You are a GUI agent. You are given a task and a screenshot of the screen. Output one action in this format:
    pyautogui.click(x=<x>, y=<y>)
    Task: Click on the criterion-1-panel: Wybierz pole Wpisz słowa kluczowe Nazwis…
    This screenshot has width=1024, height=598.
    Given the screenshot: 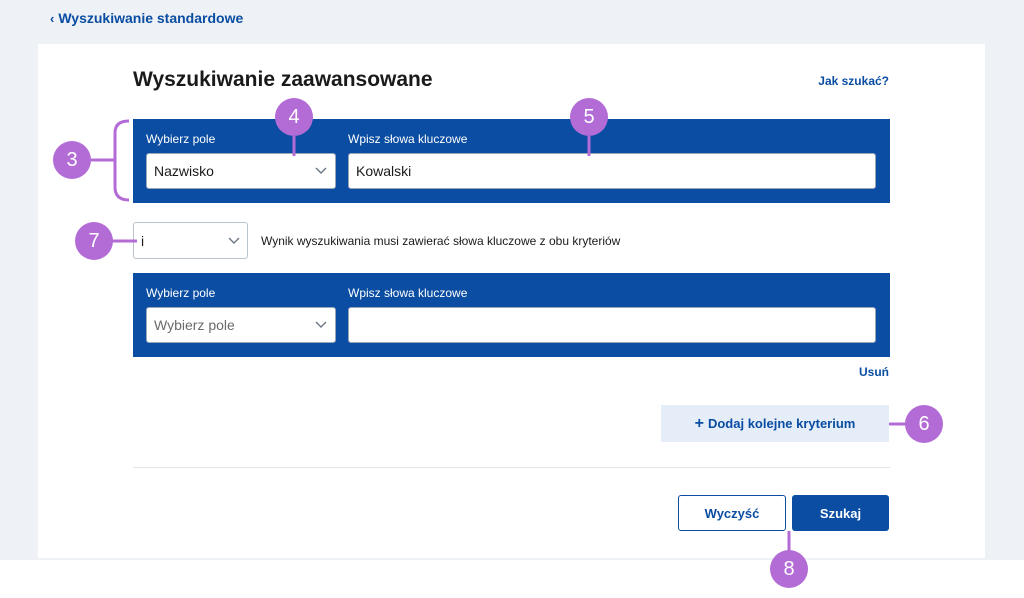 What is the action you would take?
    pyautogui.click(x=511, y=161)
    